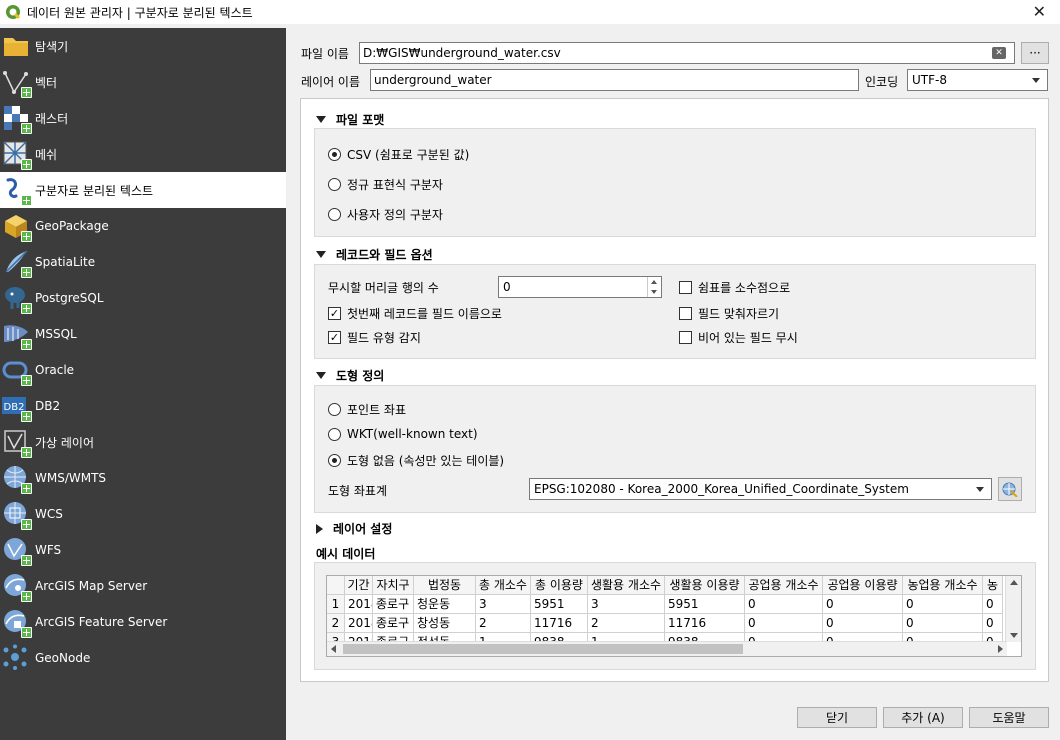 Image resolution: width=1060 pixels, height=740 pixels. Describe the element at coordinates (65, 442) in the screenshot. I see `sidebar-item-label: 가상 레이어` at that location.